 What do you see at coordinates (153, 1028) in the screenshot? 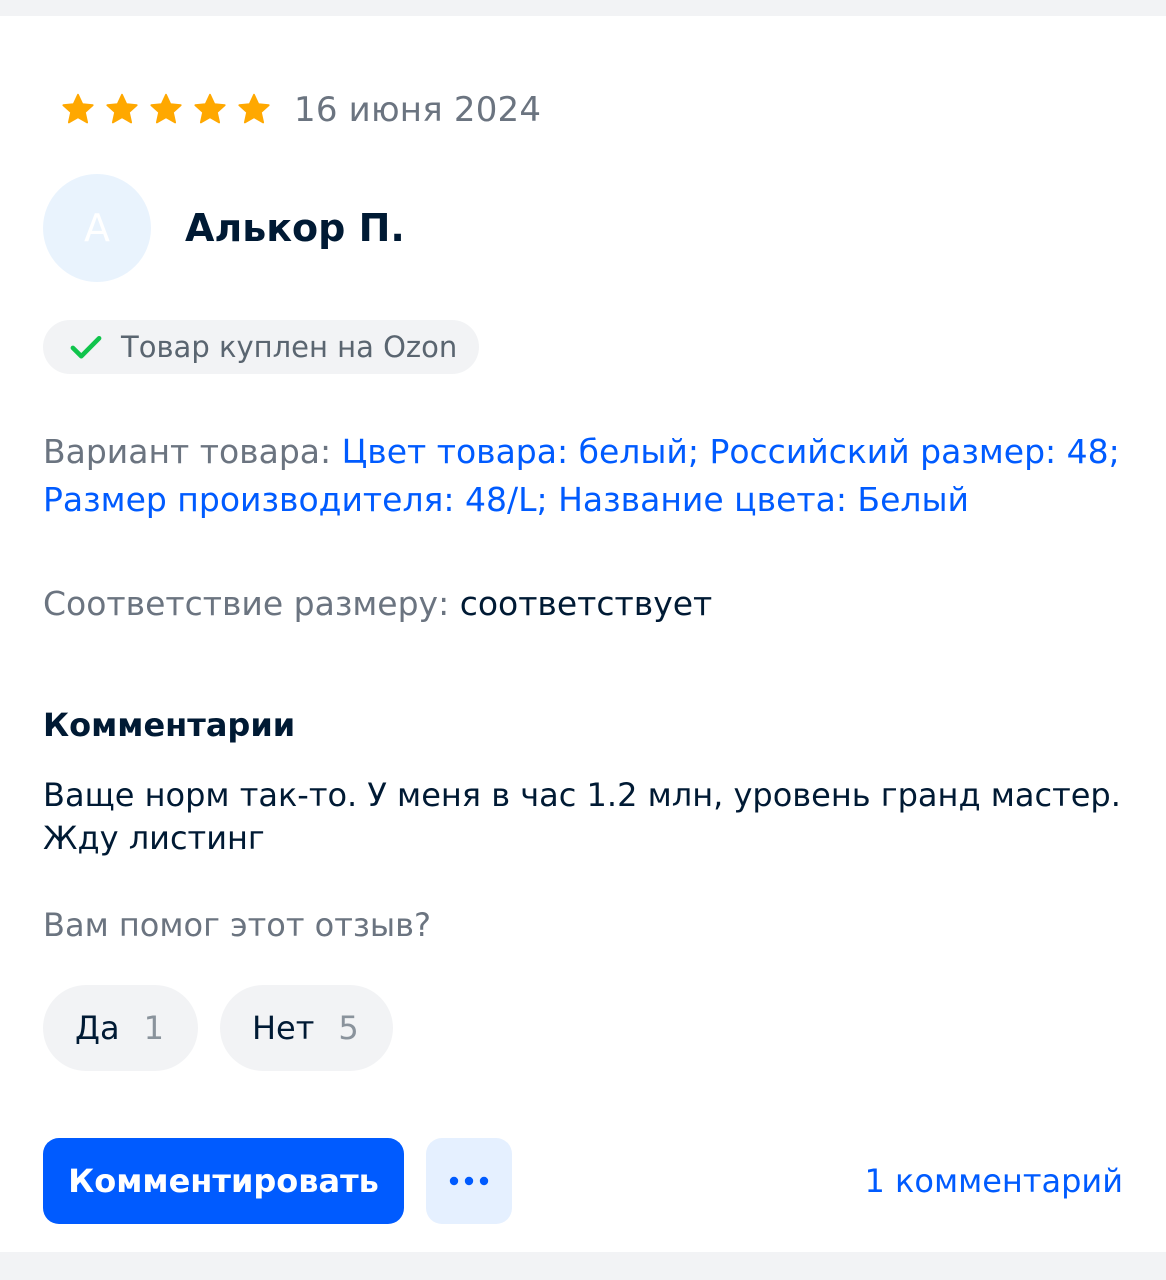
I see `vote-yes-count: 1` at bounding box center [153, 1028].